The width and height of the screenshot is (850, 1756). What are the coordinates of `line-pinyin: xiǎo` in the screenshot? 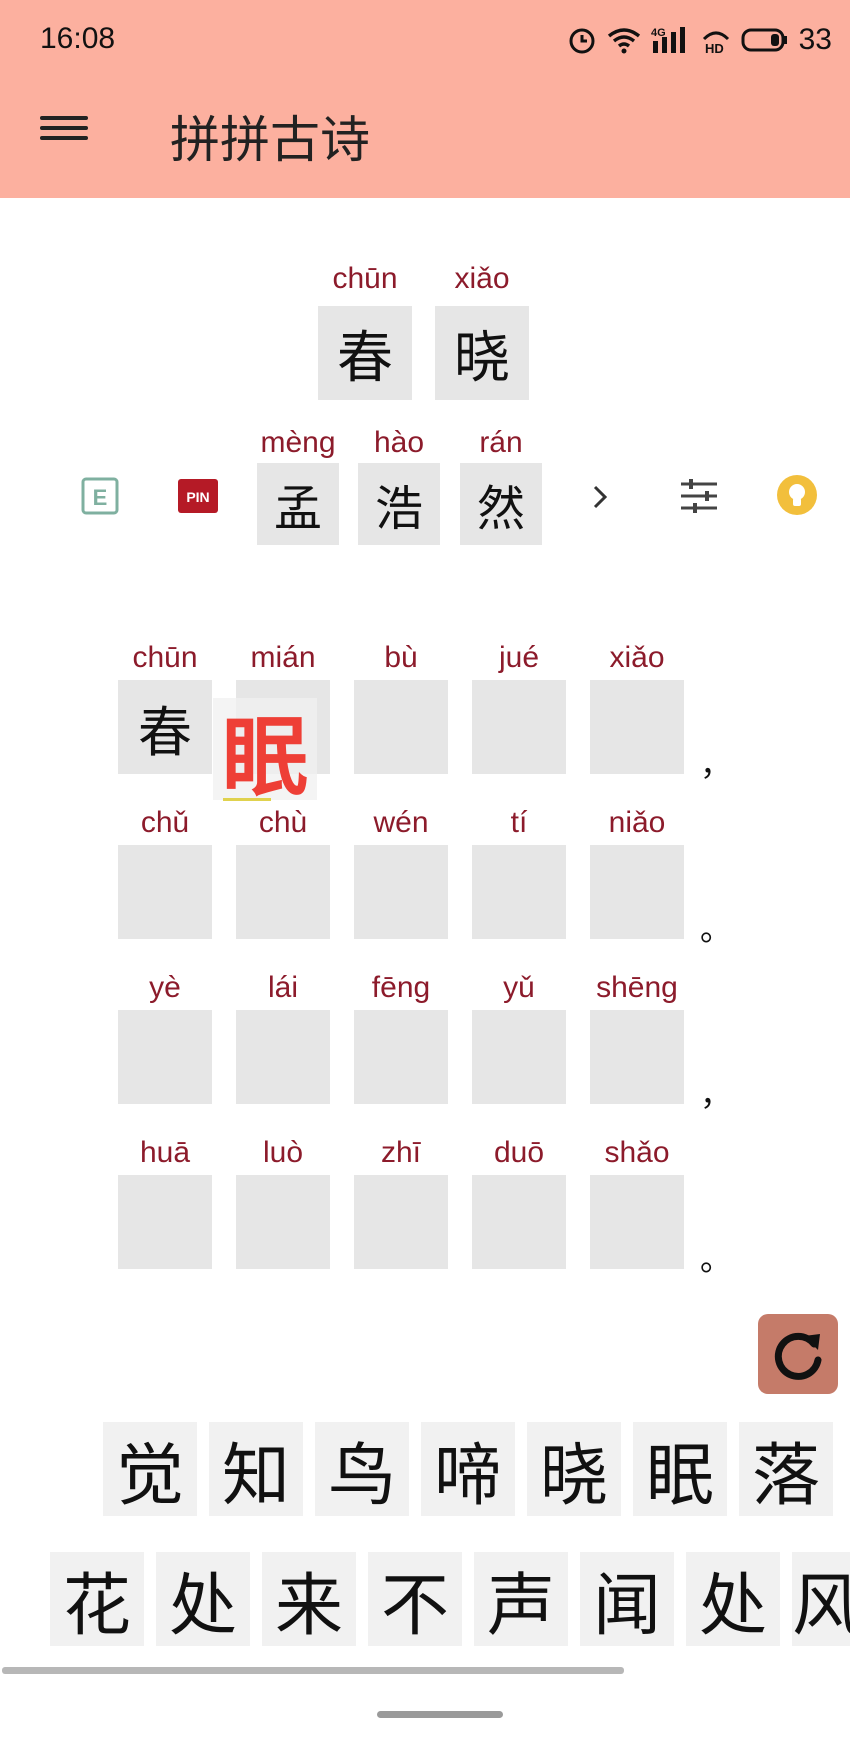 It's located at (637, 657).